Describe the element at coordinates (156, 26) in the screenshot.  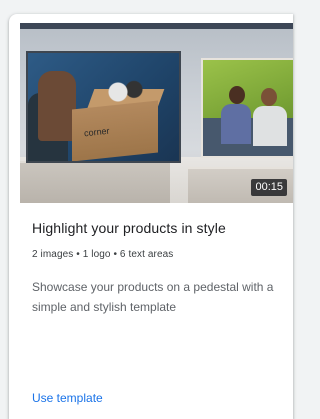
I see `preview-top-strip` at that location.